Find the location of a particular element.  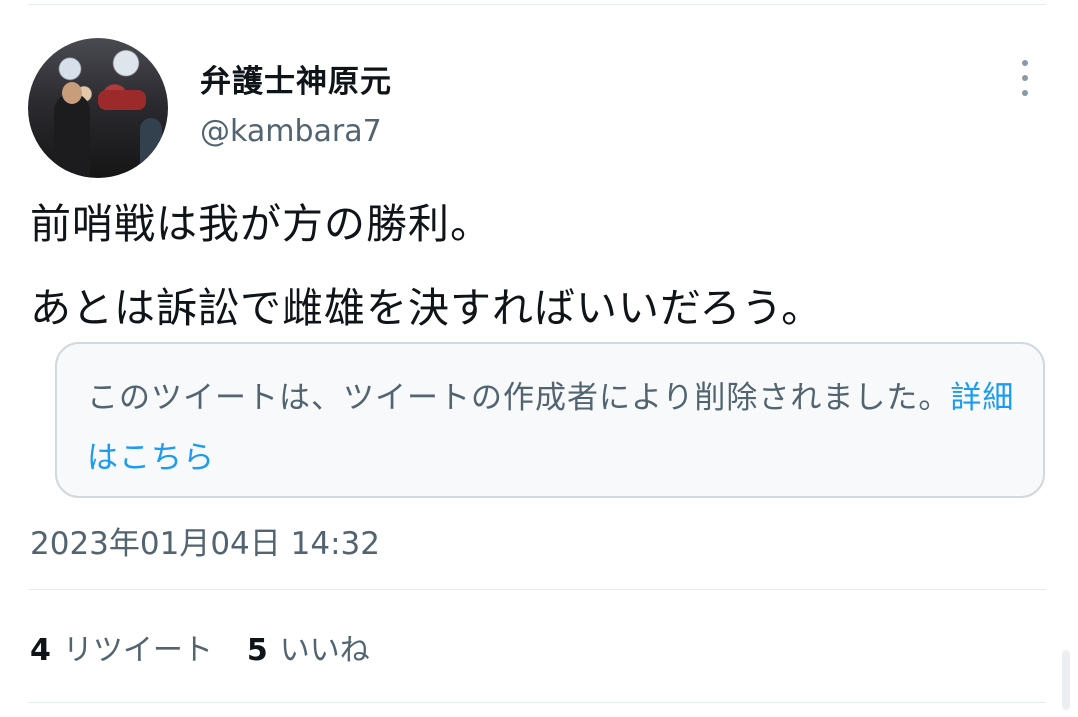

likes-stat: 5 いいね is located at coordinates (308, 647).